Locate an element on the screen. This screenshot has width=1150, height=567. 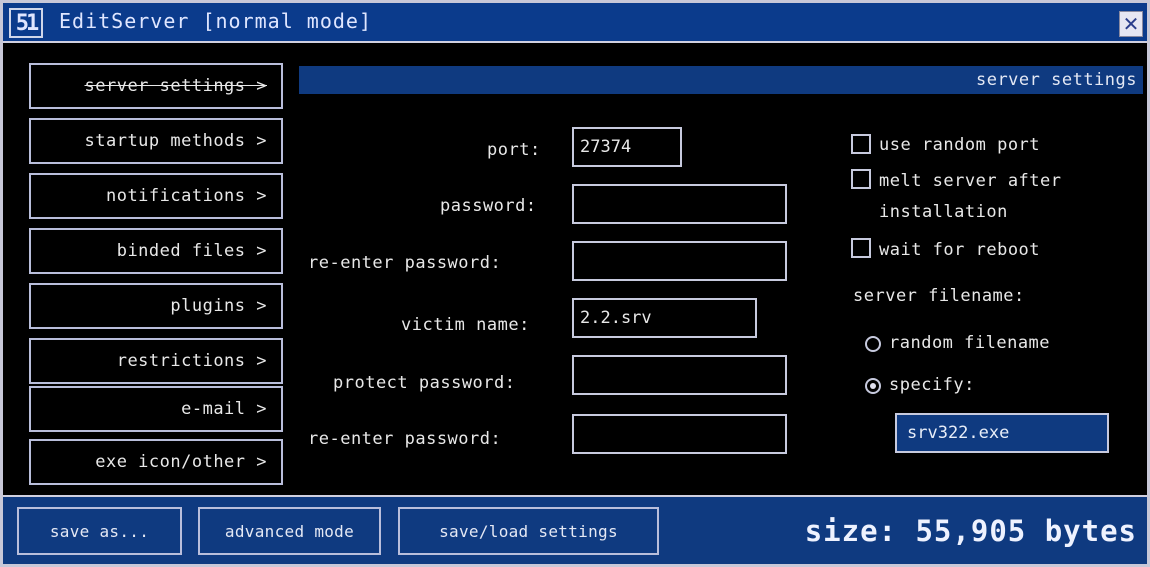
melt-server-label-line2: installation is located at coordinates (943, 212).